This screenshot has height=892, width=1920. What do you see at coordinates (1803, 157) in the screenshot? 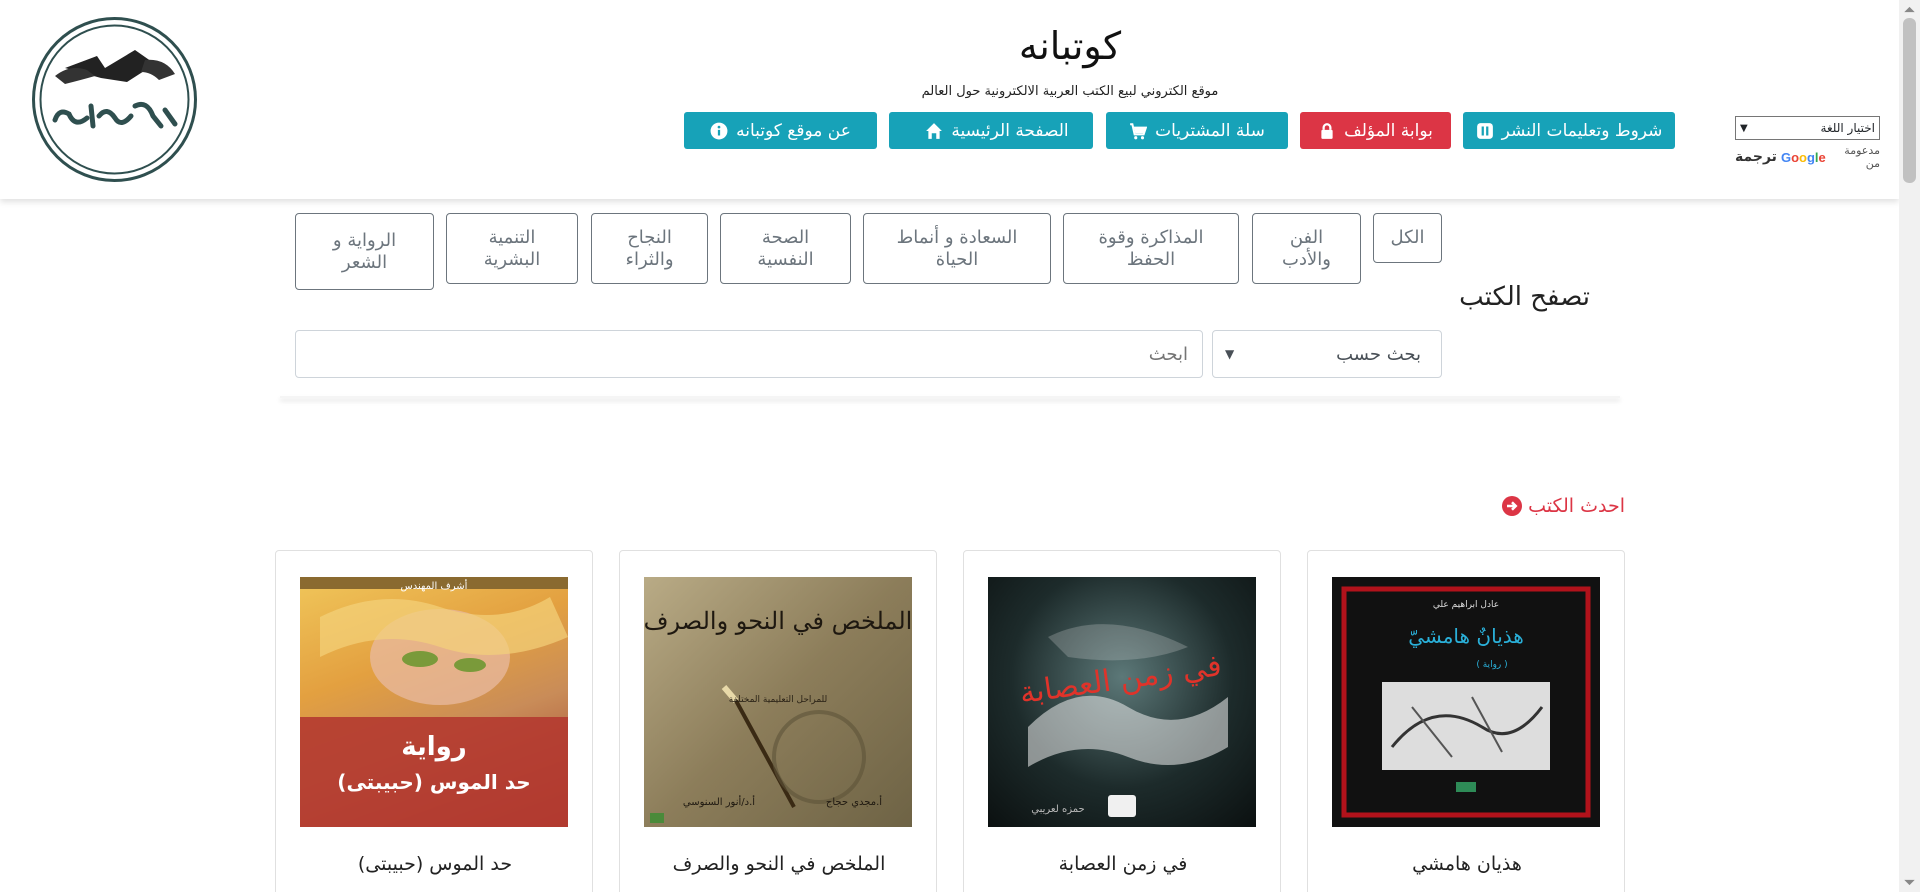
I see `google-logo: Google` at bounding box center [1803, 157].